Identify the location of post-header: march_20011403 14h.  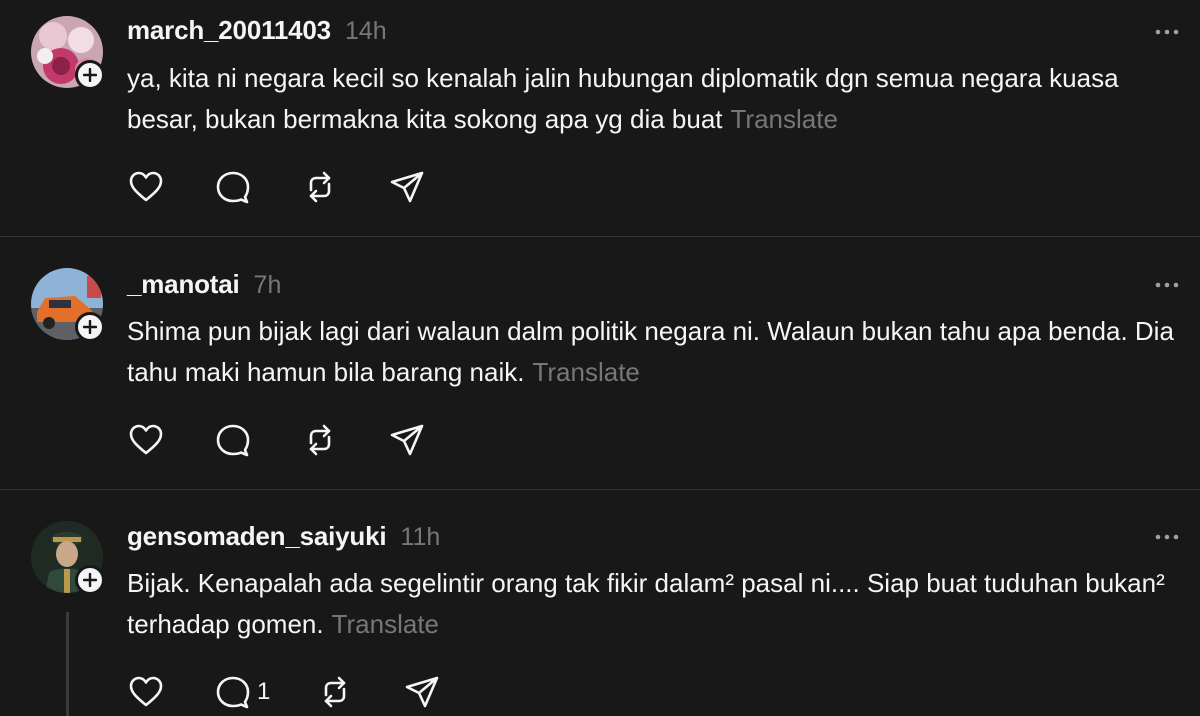
(257, 30).